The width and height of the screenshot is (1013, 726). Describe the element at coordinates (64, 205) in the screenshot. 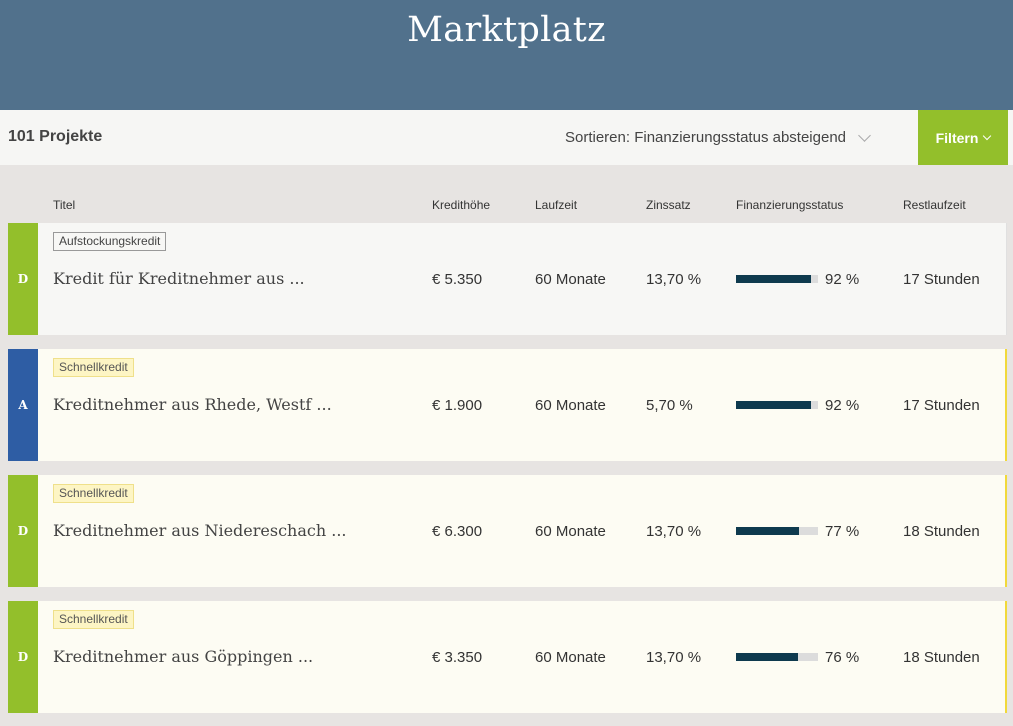

I see `column-header-title: Titel` at that location.